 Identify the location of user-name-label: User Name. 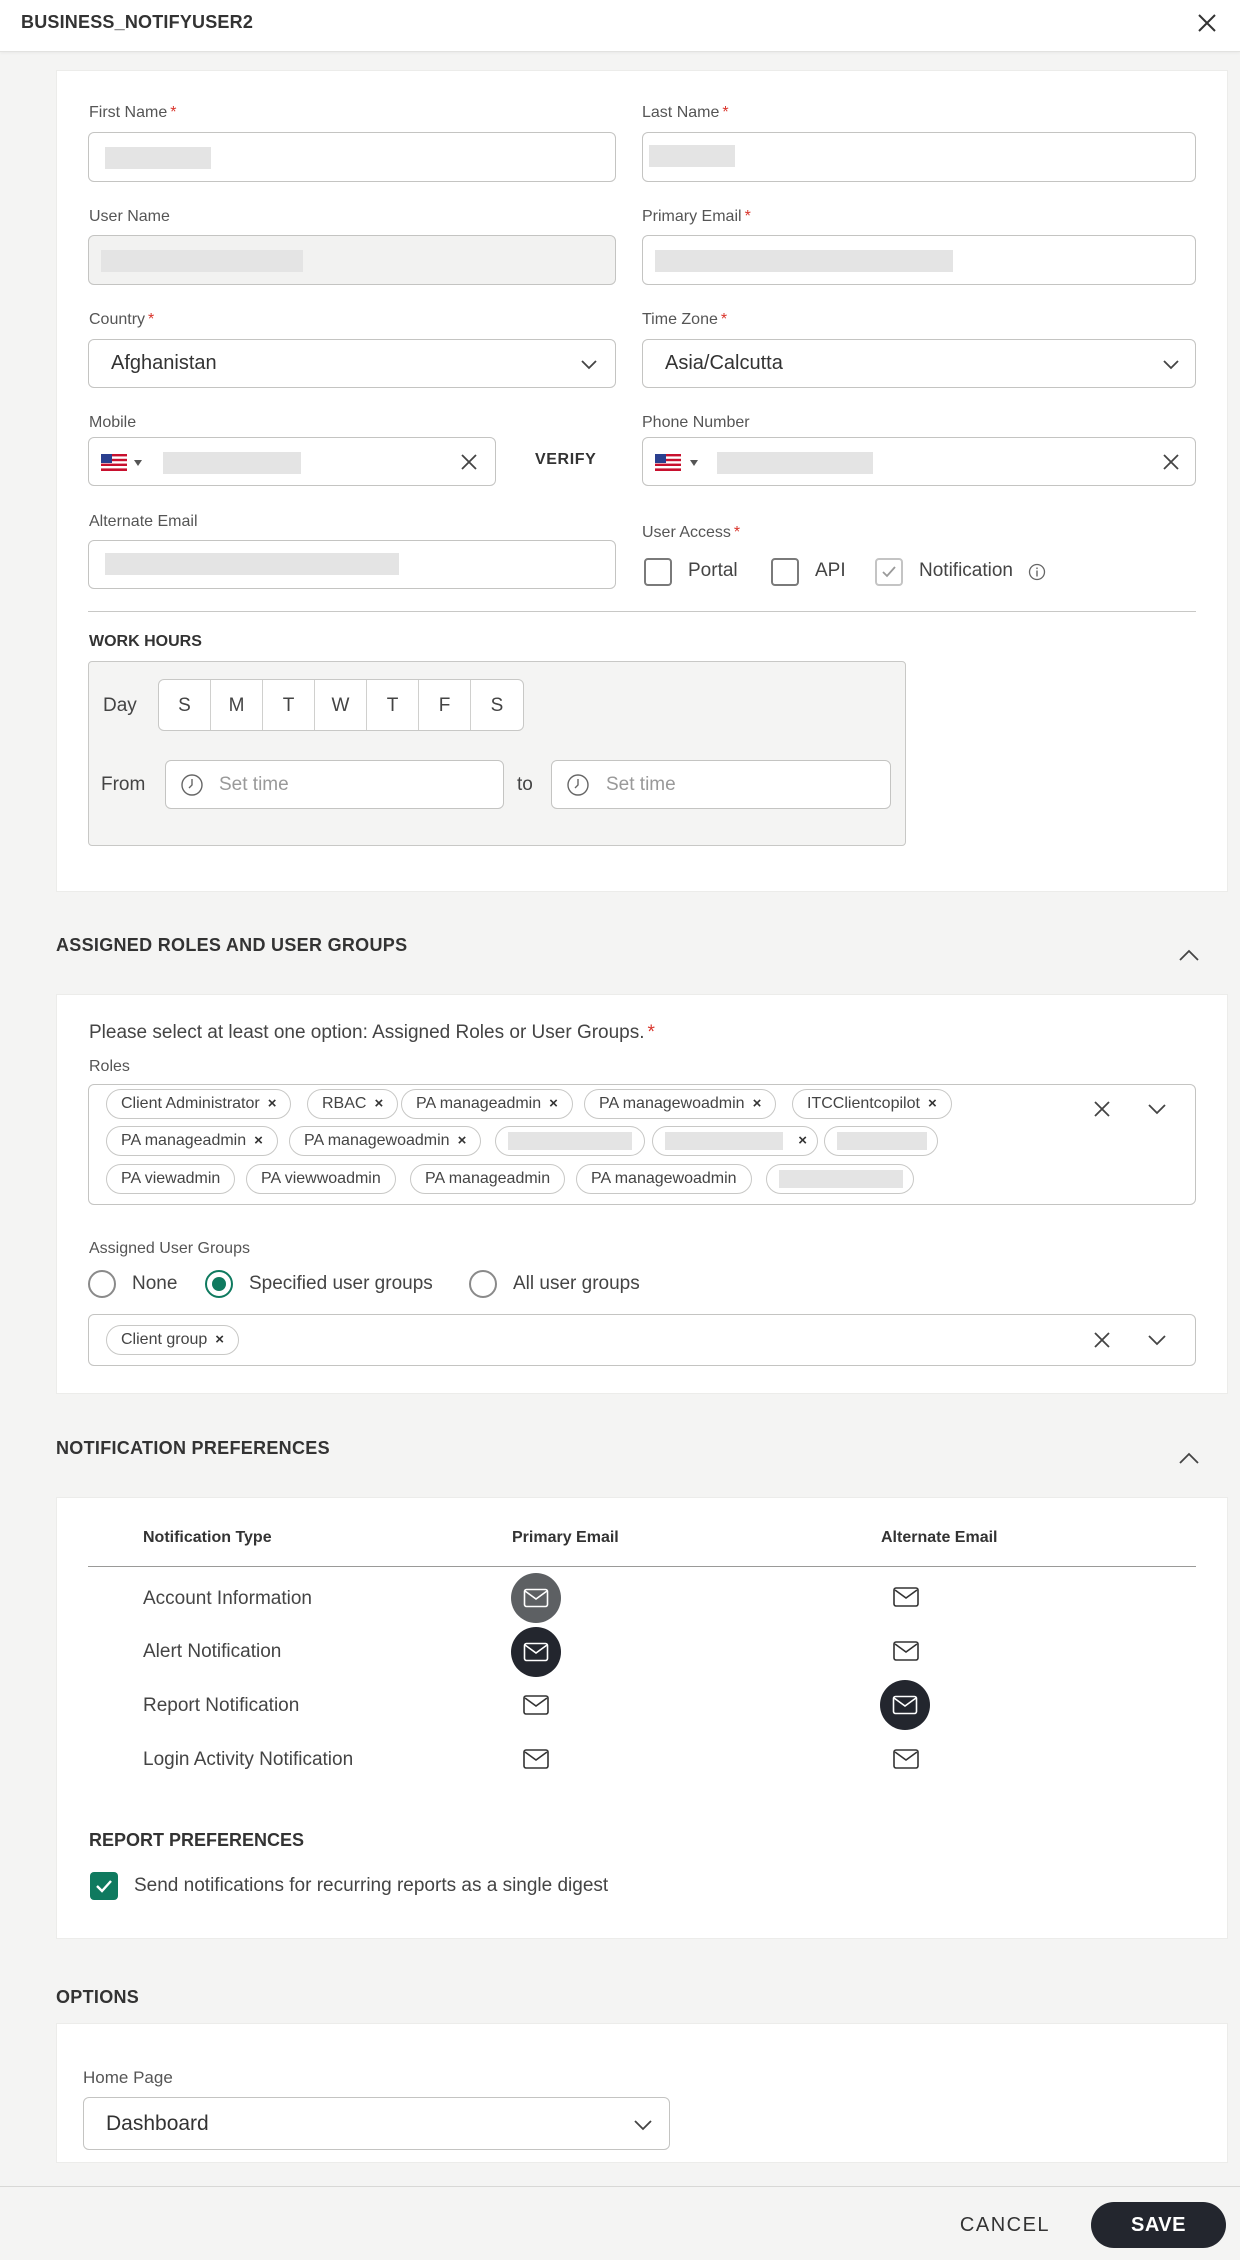
(129, 216).